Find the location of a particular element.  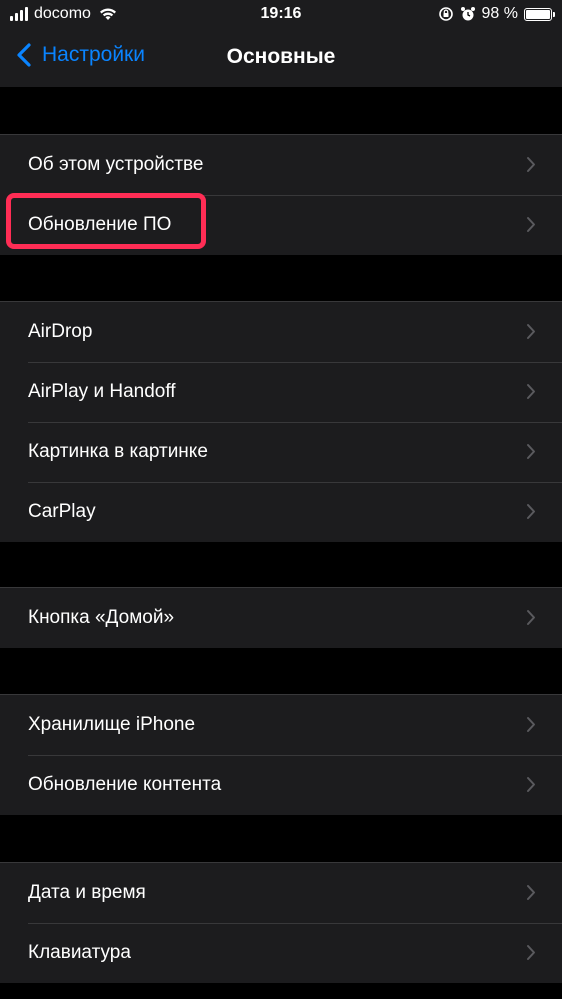

battery-icon is located at coordinates (539, 14).